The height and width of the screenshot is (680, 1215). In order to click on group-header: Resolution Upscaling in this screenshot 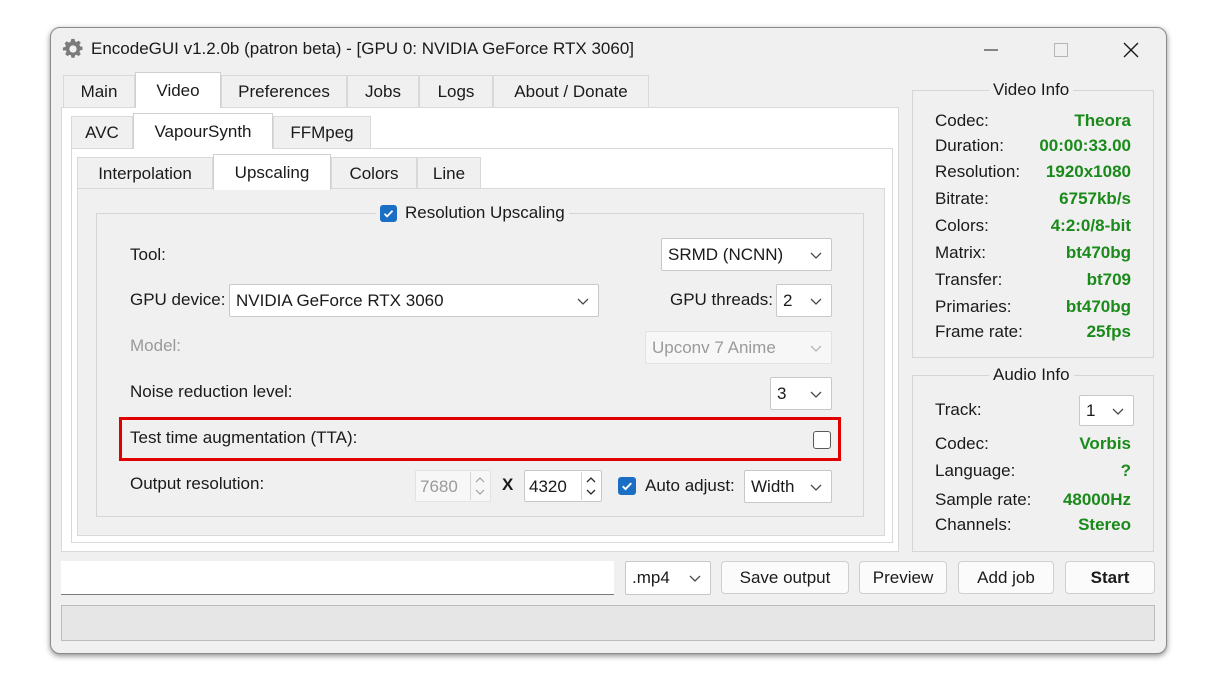, I will do `click(472, 213)`.